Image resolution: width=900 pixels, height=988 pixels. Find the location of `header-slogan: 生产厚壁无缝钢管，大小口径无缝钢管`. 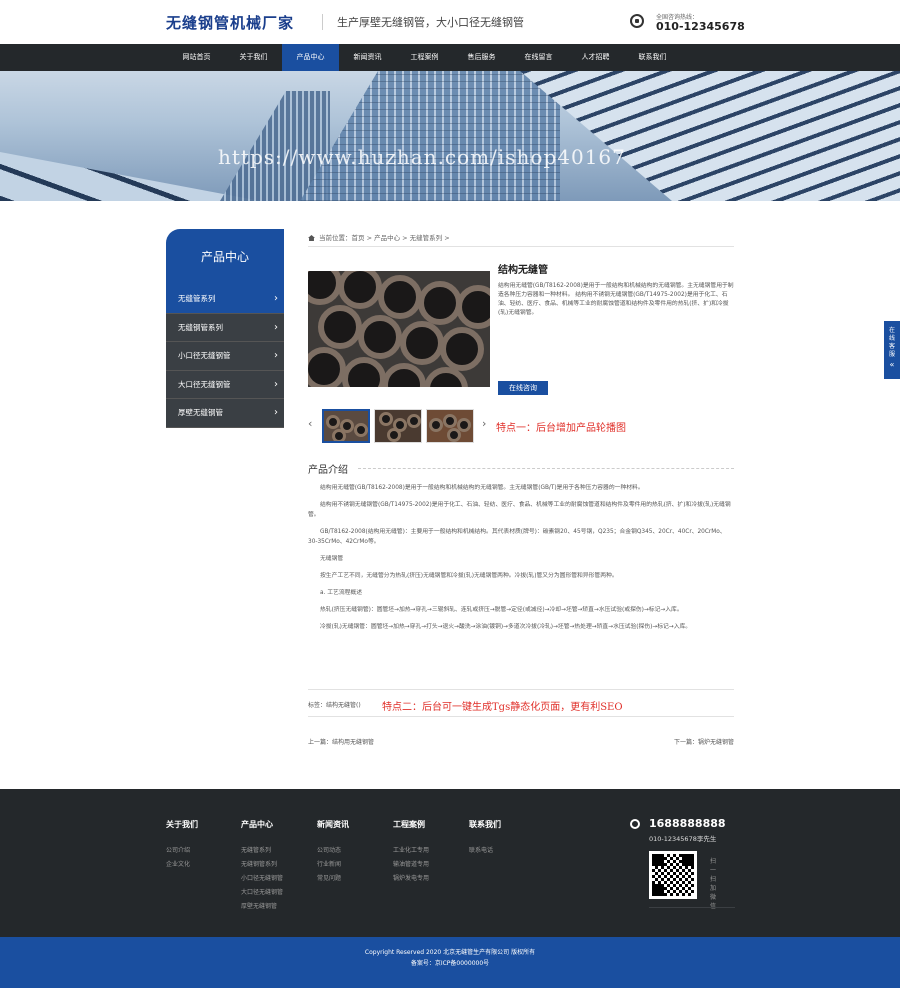

header-slogan: 生产厚壁无缝钢管，大小口径无缝钢管 is located at coordinates (423, 22).